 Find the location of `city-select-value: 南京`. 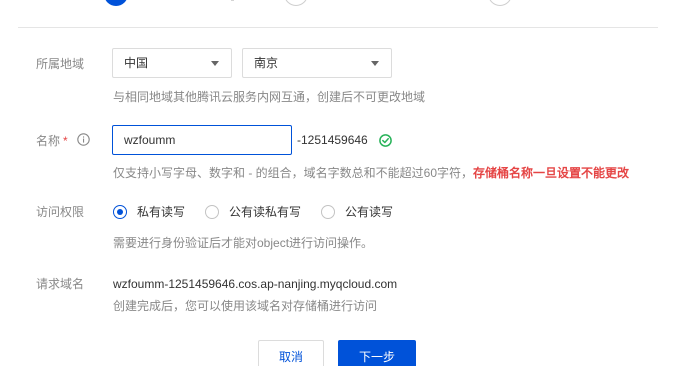

city-select-value: 南京 is located at coordinates (266, 63).